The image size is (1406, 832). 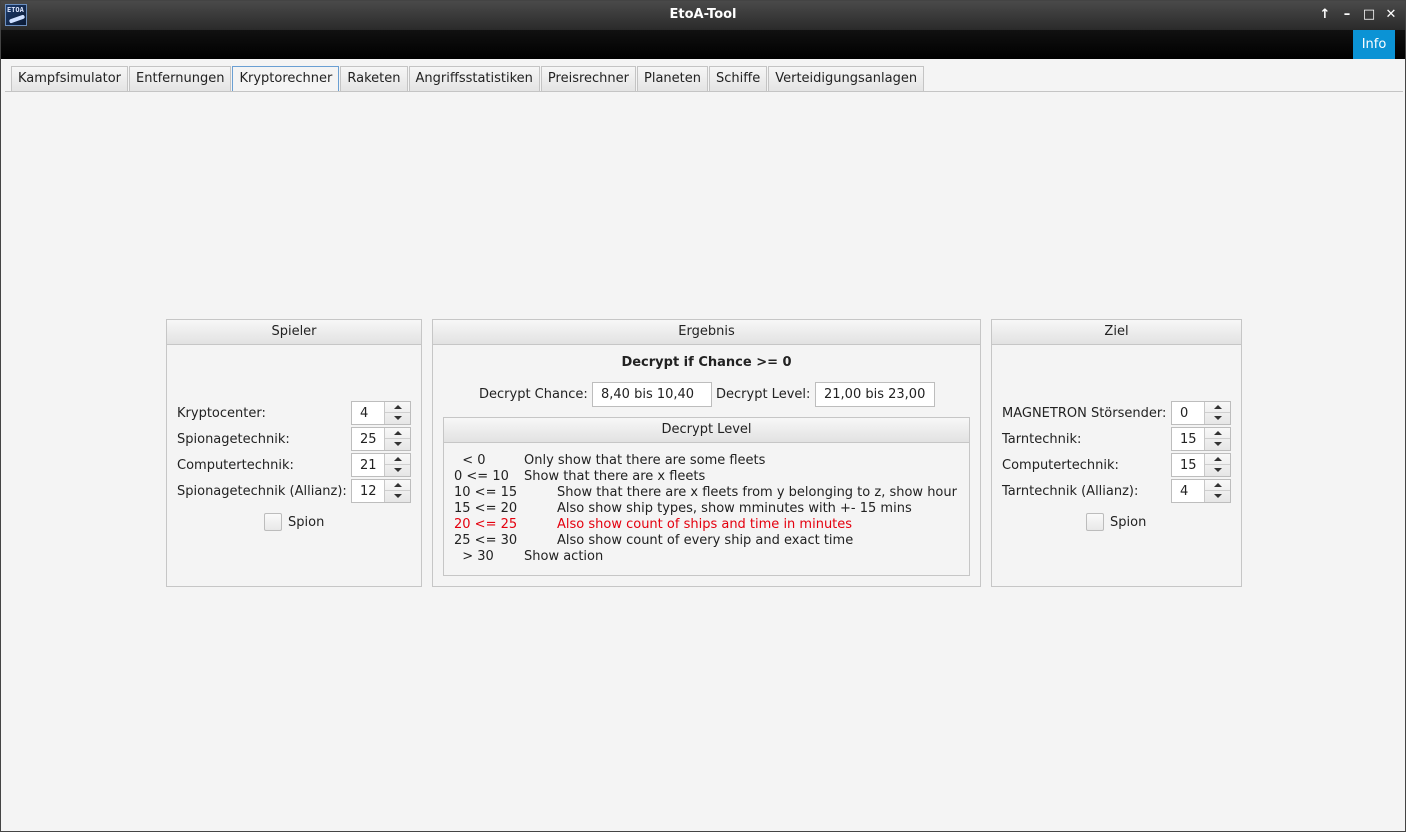 I want to click on spionagetechnik-value: 25, so click(x=368, y=439).